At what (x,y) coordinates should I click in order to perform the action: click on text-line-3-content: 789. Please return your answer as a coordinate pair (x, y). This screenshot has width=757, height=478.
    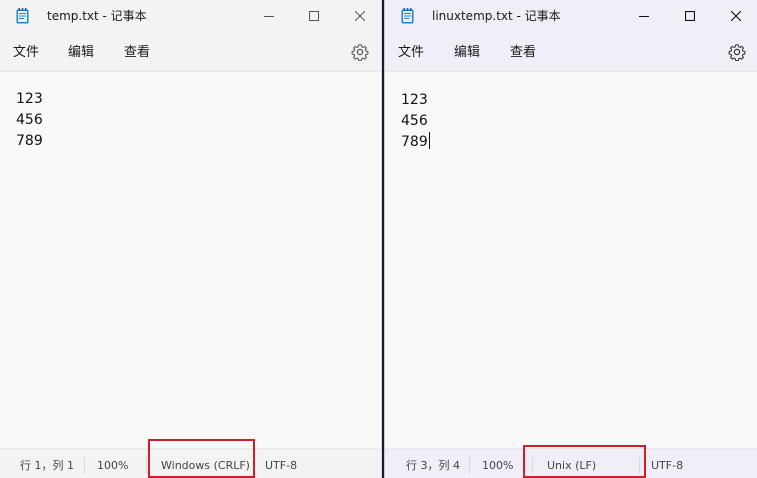
    Looking at the image, I should click on (414, 142).